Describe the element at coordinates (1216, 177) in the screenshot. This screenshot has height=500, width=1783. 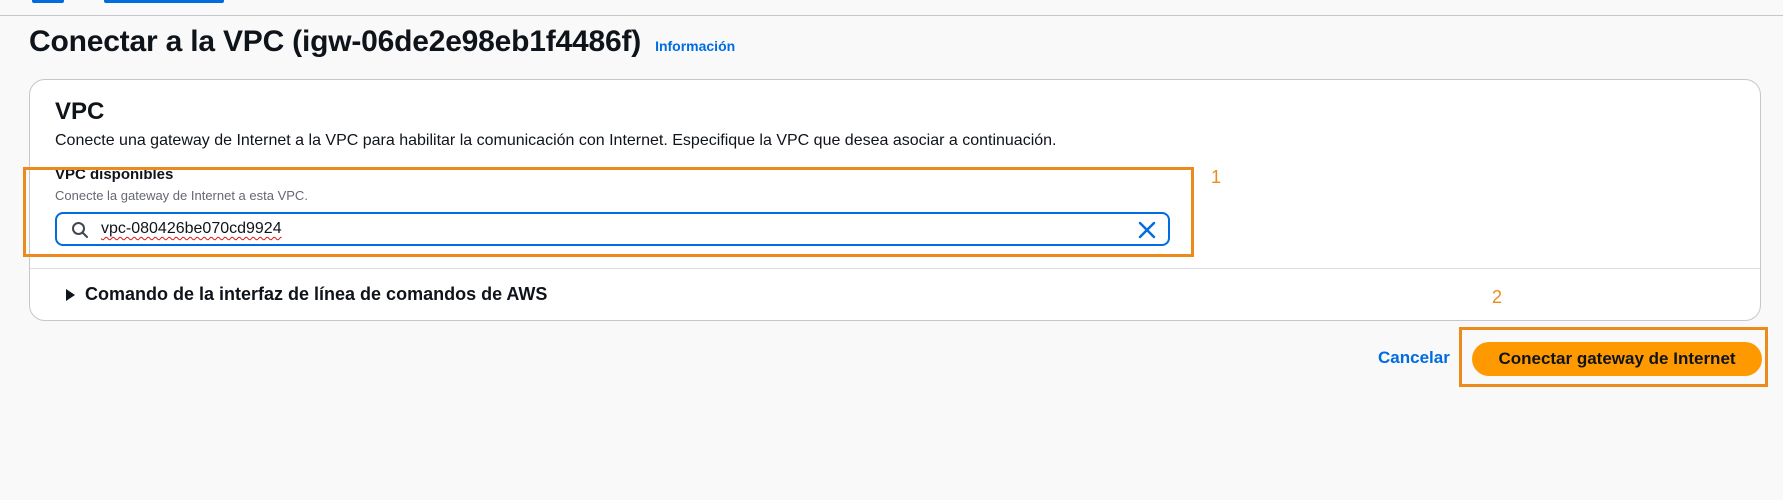
I see `annotation-number-1: 1` at that location.